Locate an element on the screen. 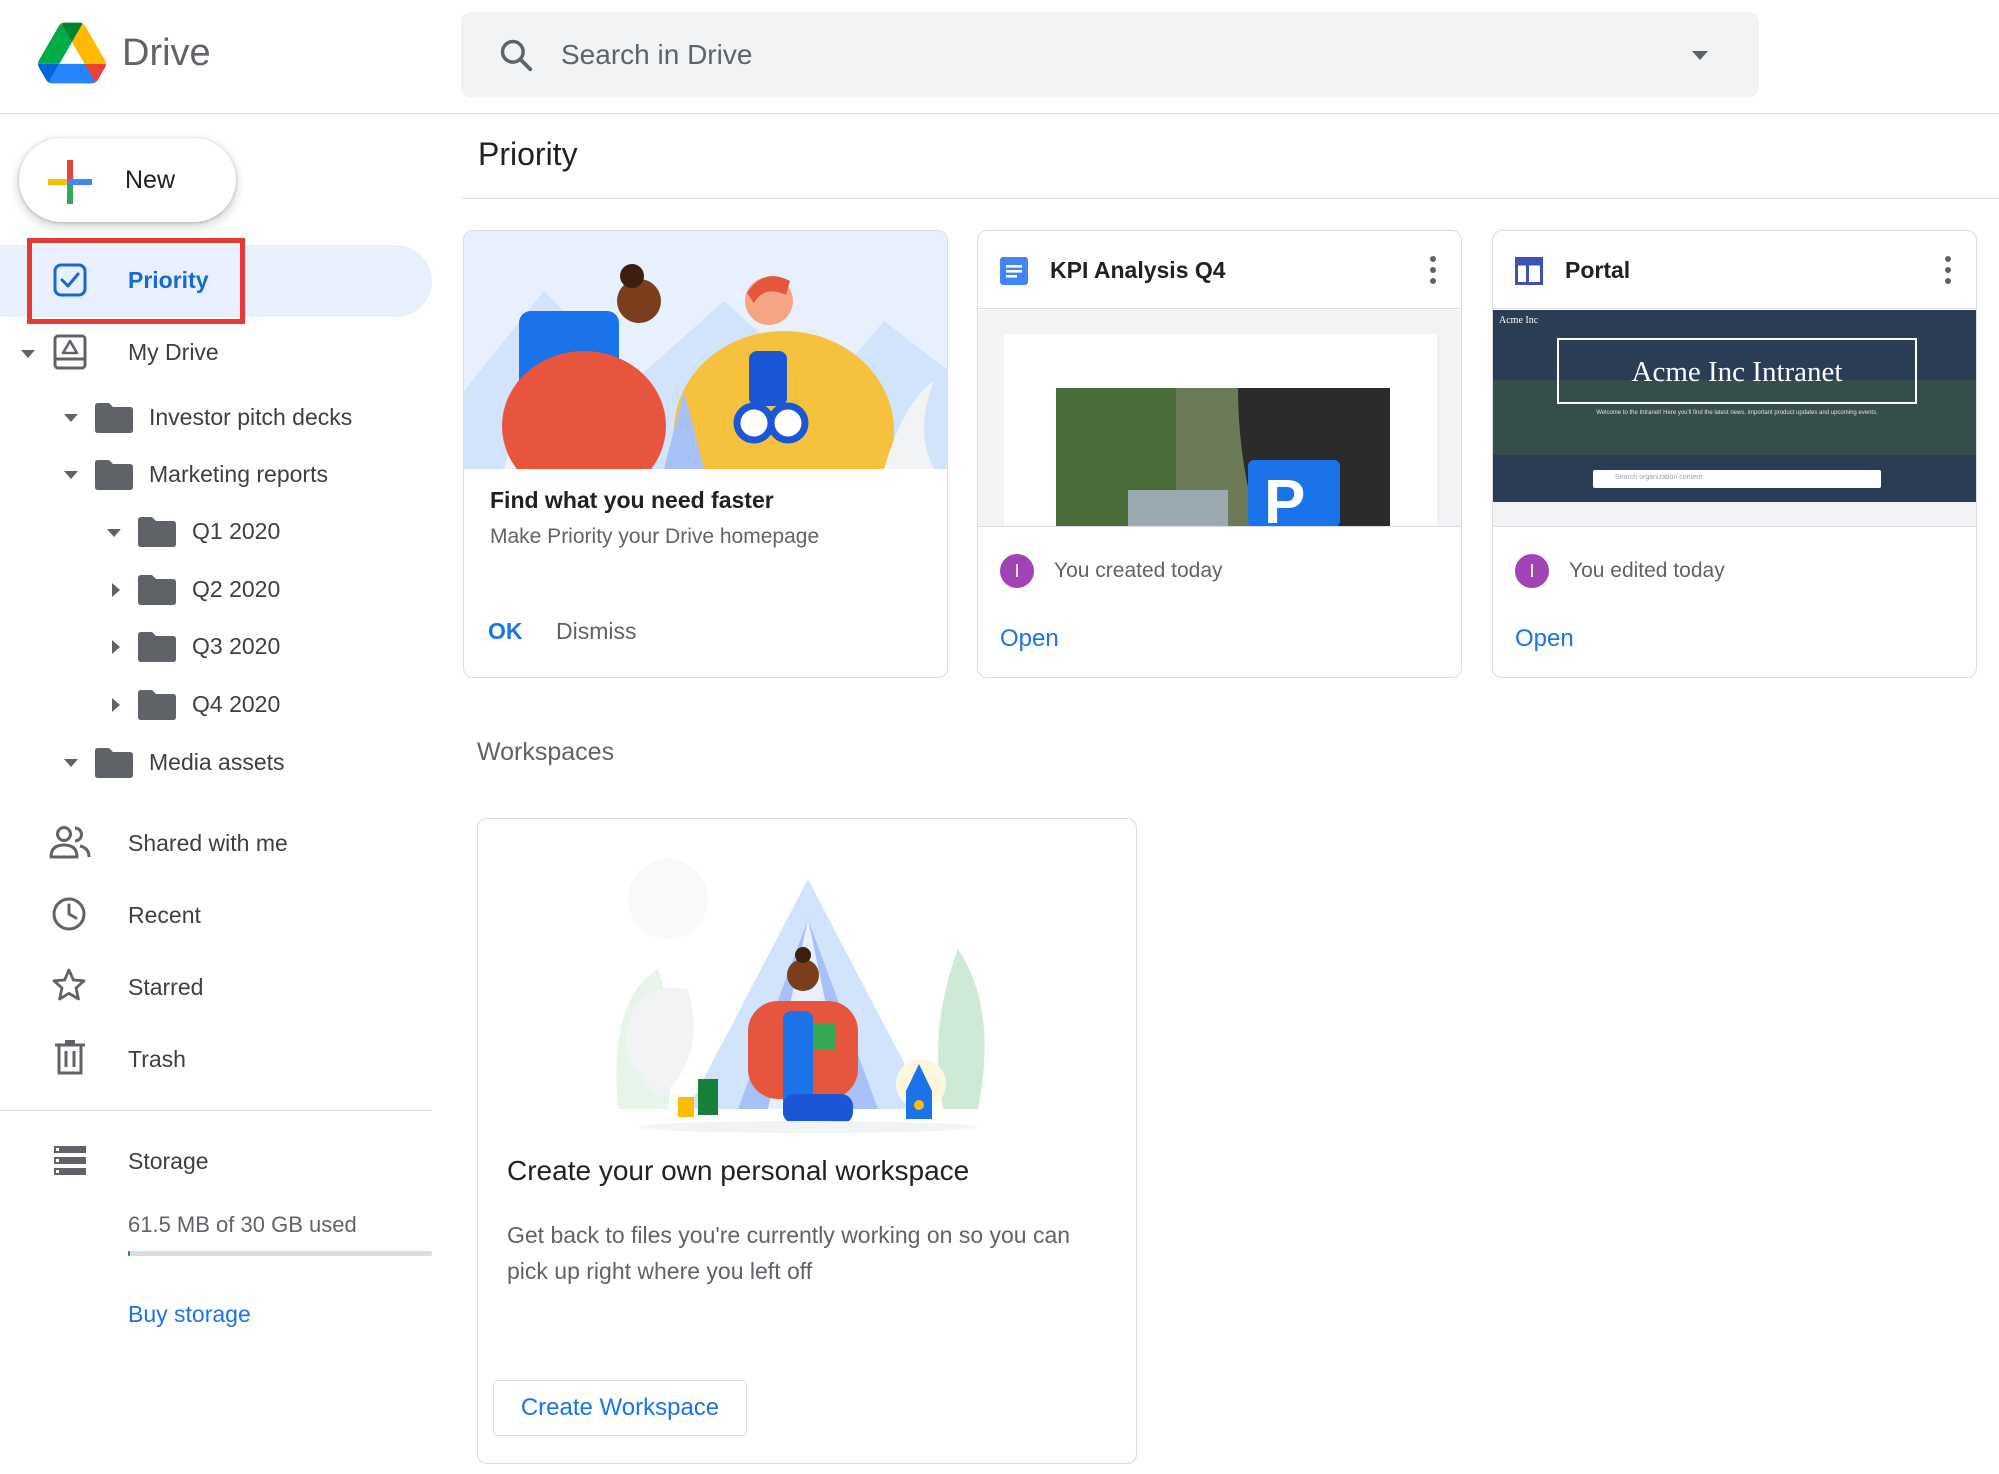 This screenshot has height=1474, width=1999. site-preview-title-box: Acme Inc Intranet is located at coordinates (1737, 371).